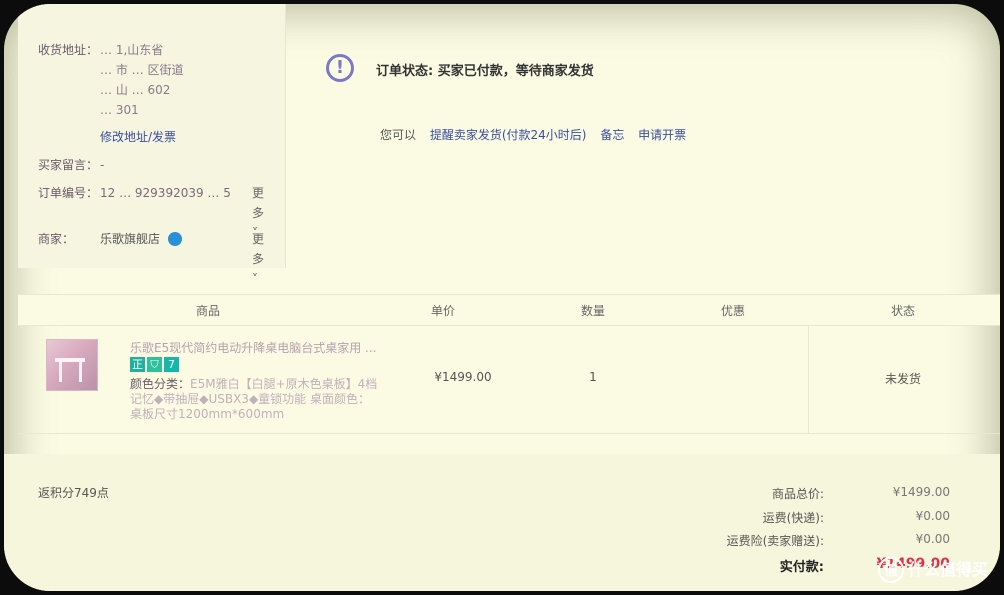 The width and height of the screenshot is (1004, 595). I want to click on order-no-label: 订单编号：, so click(68, 193).